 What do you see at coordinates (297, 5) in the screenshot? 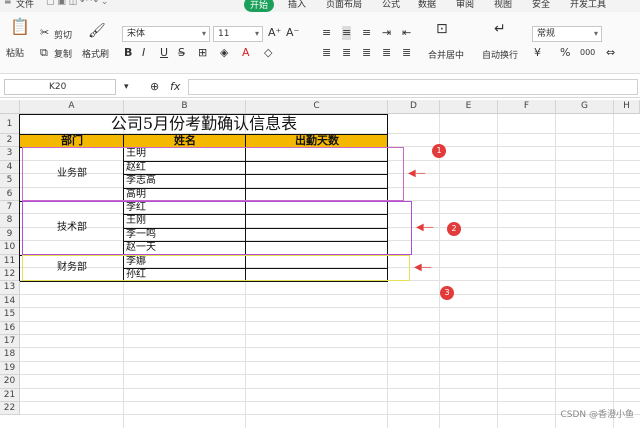
I see `tab-insert: 插入` at bounding box center [297, 5].